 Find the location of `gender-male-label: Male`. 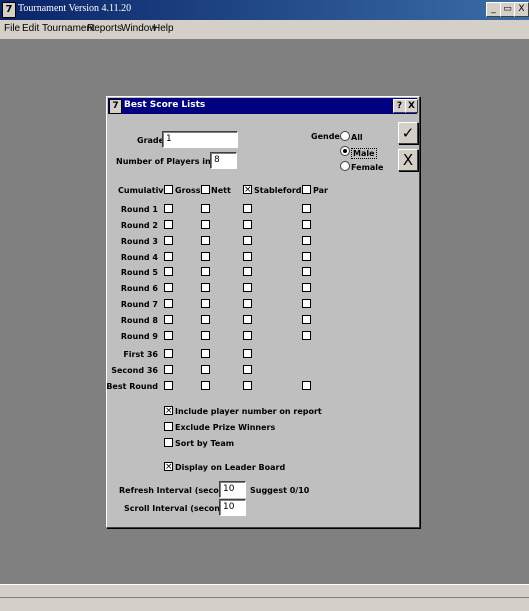

gender-male-label: Male is located at coordinates (364, 153).